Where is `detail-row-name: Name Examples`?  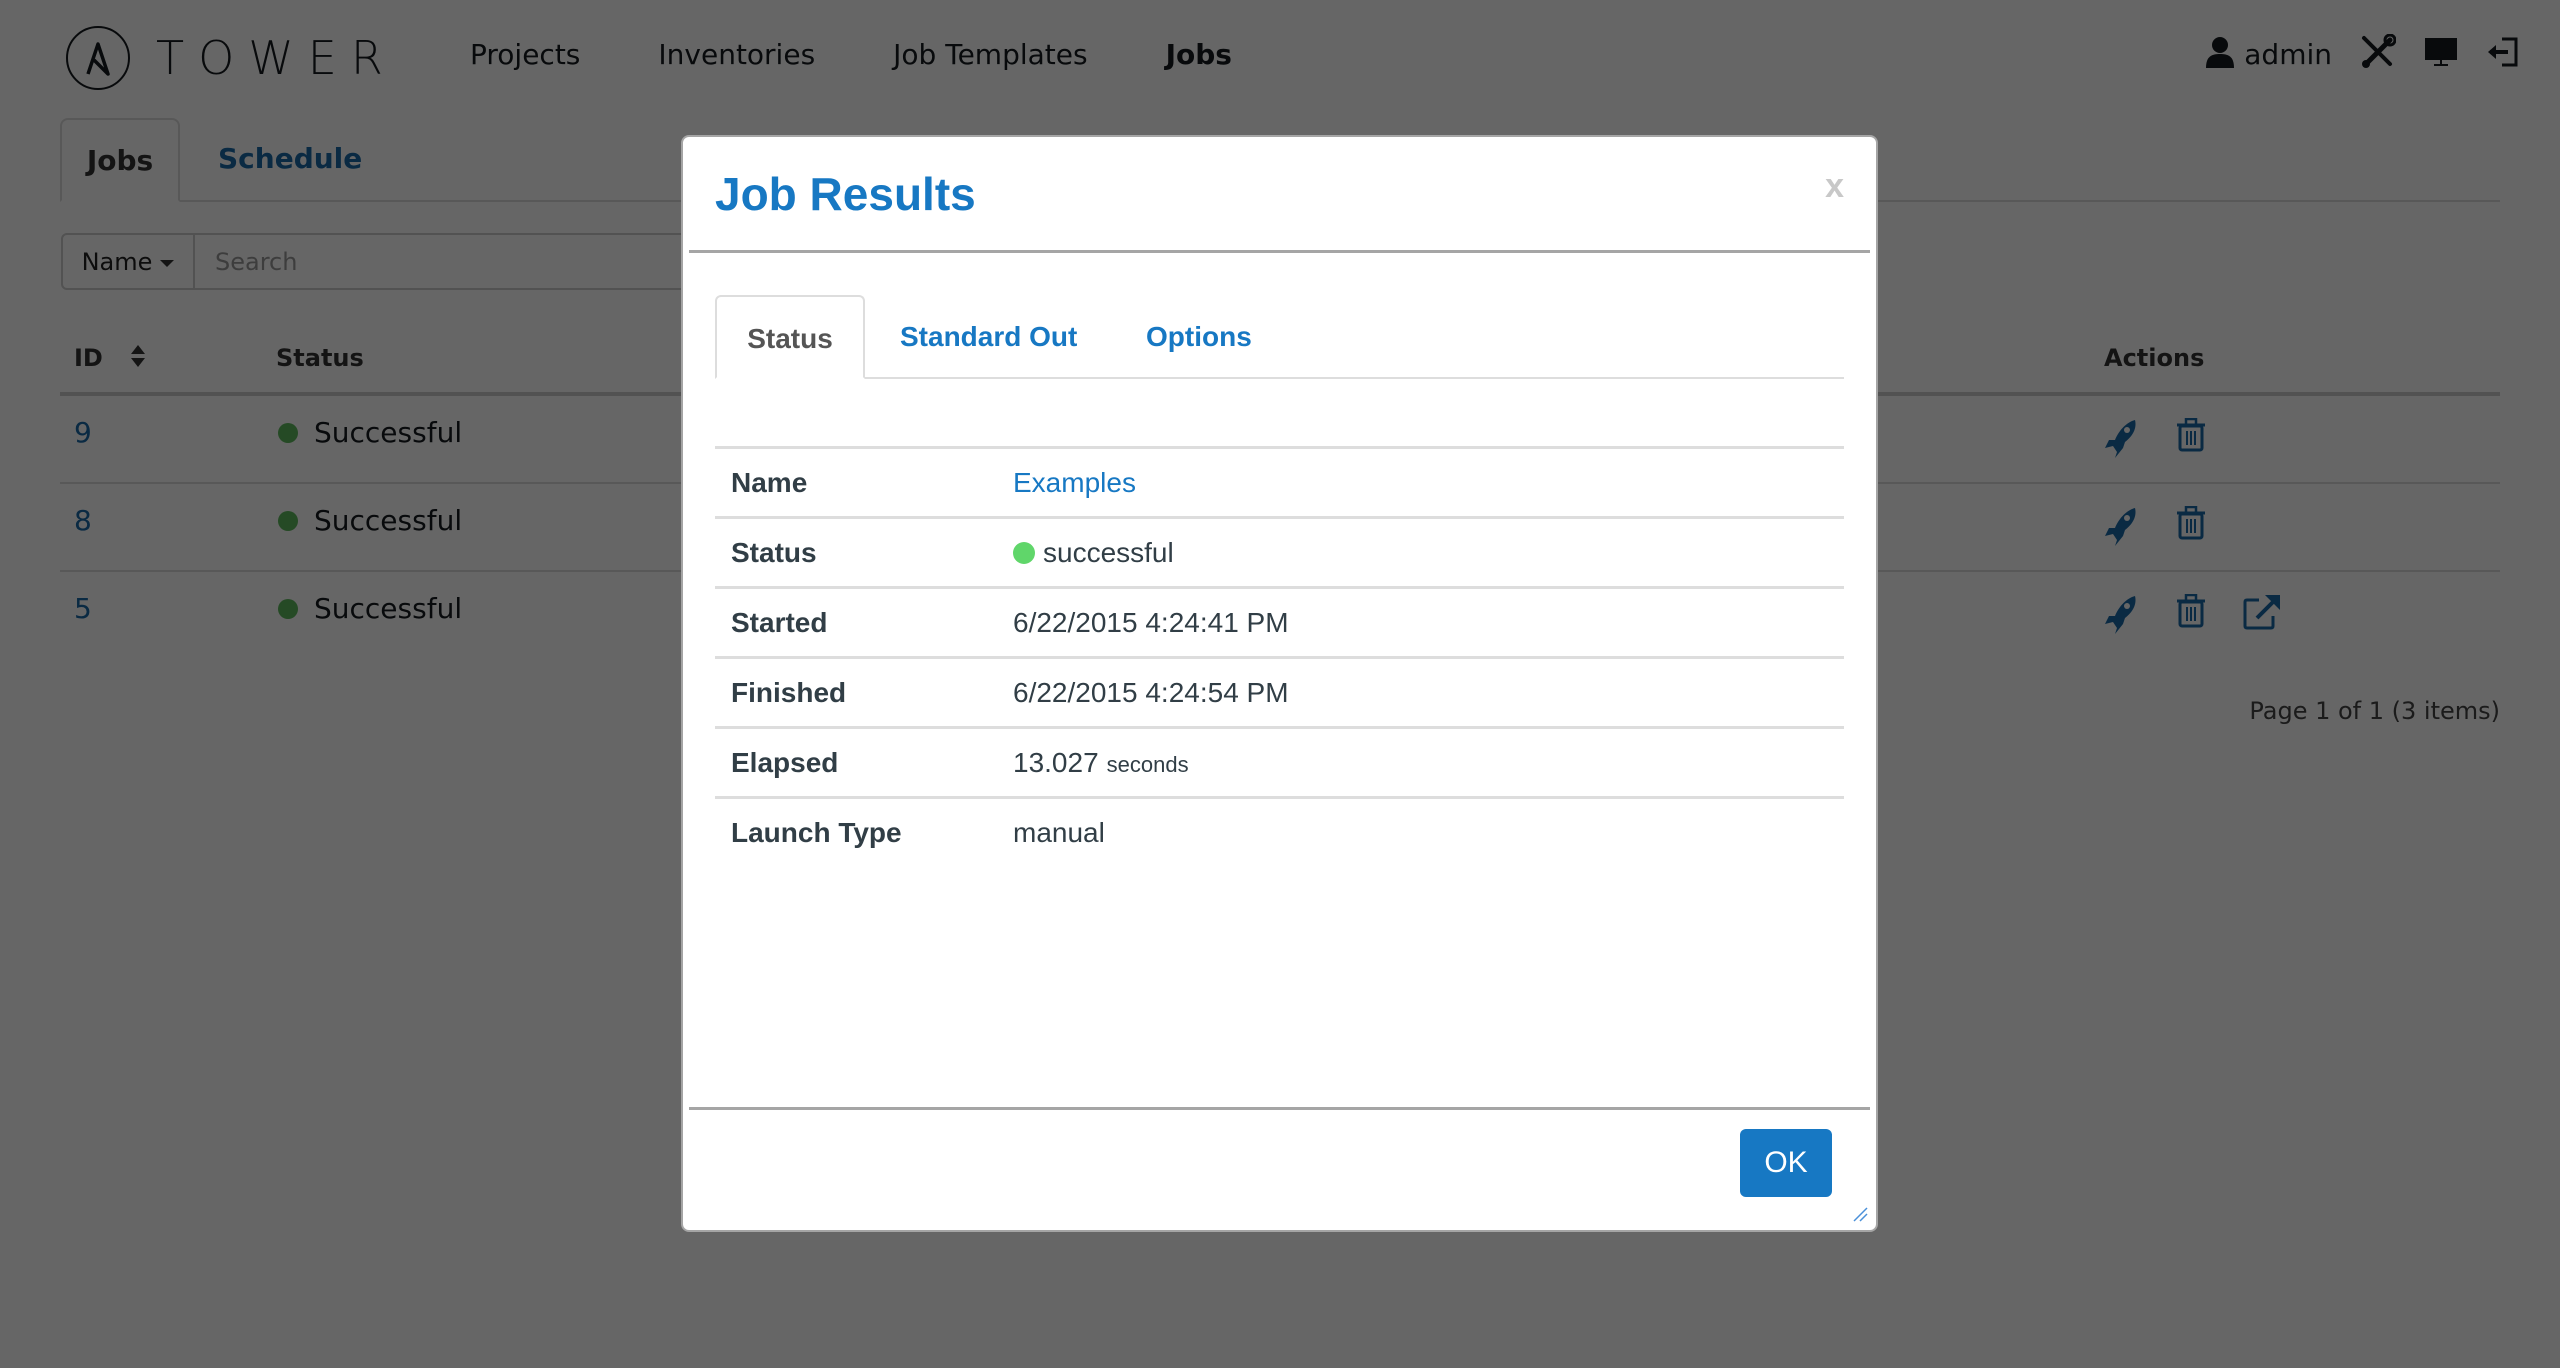 detail-row-name: Name Examples is located at coordinates (1279, 484).